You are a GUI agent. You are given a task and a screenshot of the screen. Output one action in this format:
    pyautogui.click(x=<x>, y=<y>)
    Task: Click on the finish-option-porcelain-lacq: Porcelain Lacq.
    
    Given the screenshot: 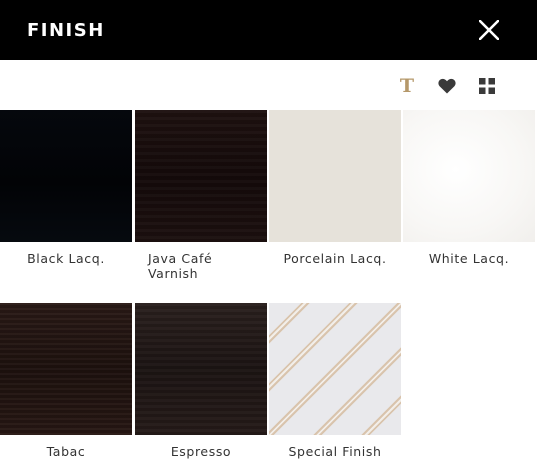 What is the action you would take?
    pyautogui.click(x=335, y=188)
    